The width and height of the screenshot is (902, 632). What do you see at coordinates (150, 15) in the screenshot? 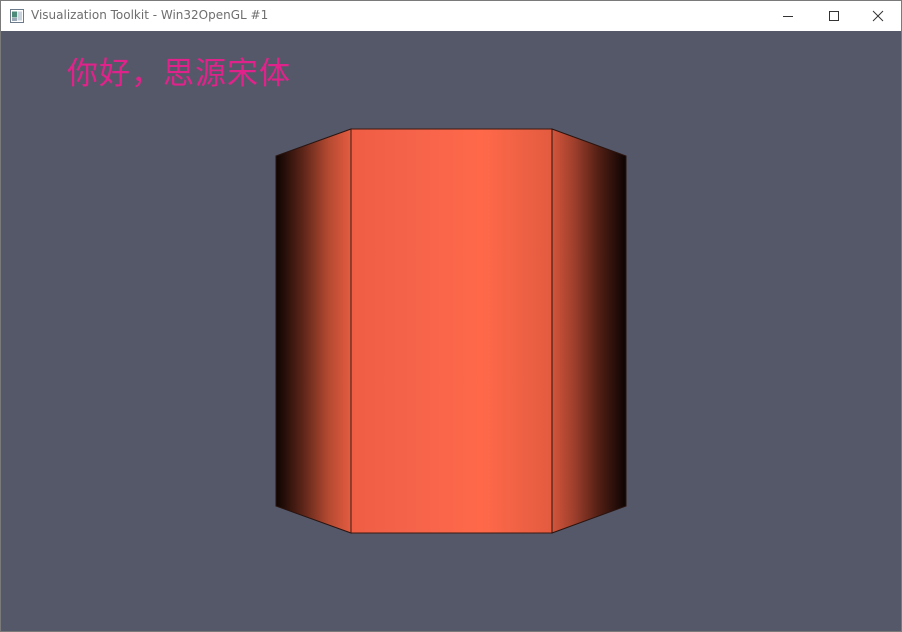
I see `window-title: Visualization Toolkit - Win32OpenGL #1` at bounding box center [150, 15].